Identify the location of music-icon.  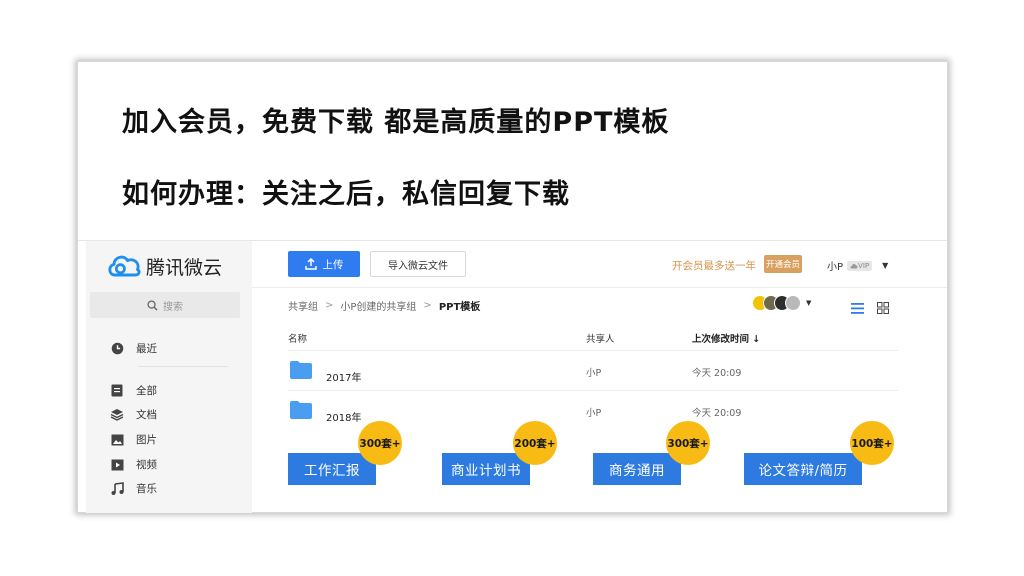
(117, 489).